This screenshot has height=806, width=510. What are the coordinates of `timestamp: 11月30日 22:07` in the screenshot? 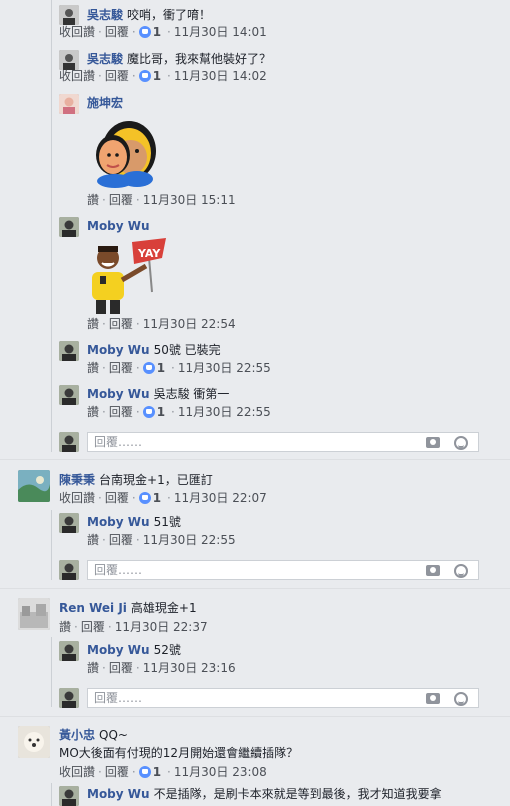 It's located at (220, 498).